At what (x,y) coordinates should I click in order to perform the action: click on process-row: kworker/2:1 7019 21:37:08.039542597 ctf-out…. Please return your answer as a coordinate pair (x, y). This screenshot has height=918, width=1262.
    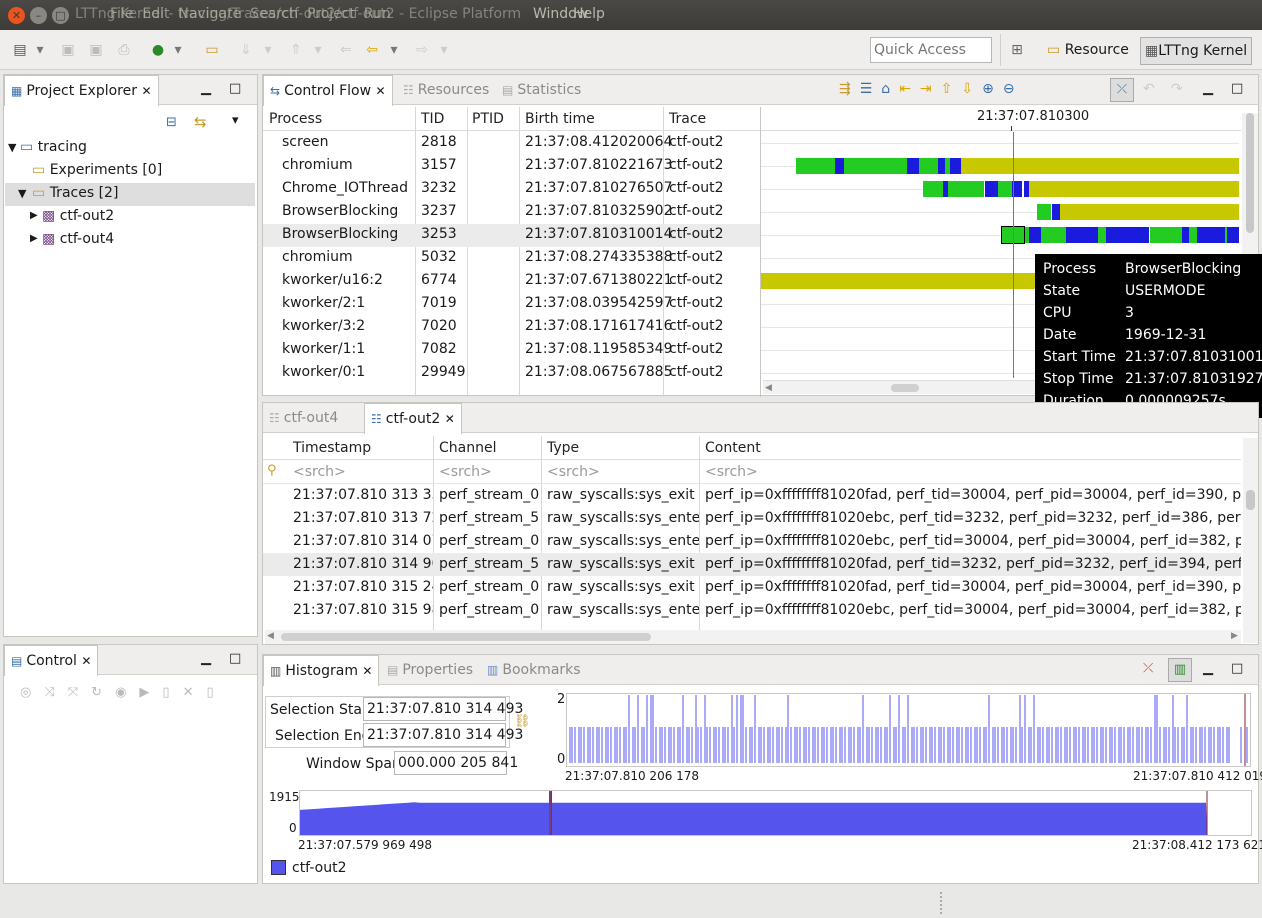
    Looking at the image, I should click on (511, 304).